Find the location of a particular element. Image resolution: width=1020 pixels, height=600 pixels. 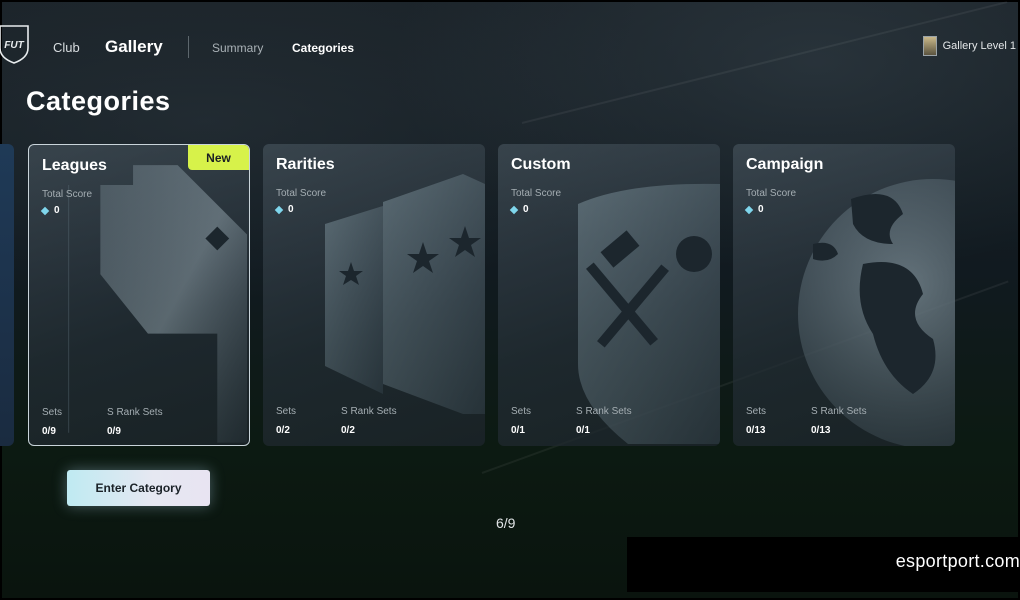

sets-value: 0/2 is located at coordinates (283, 430).